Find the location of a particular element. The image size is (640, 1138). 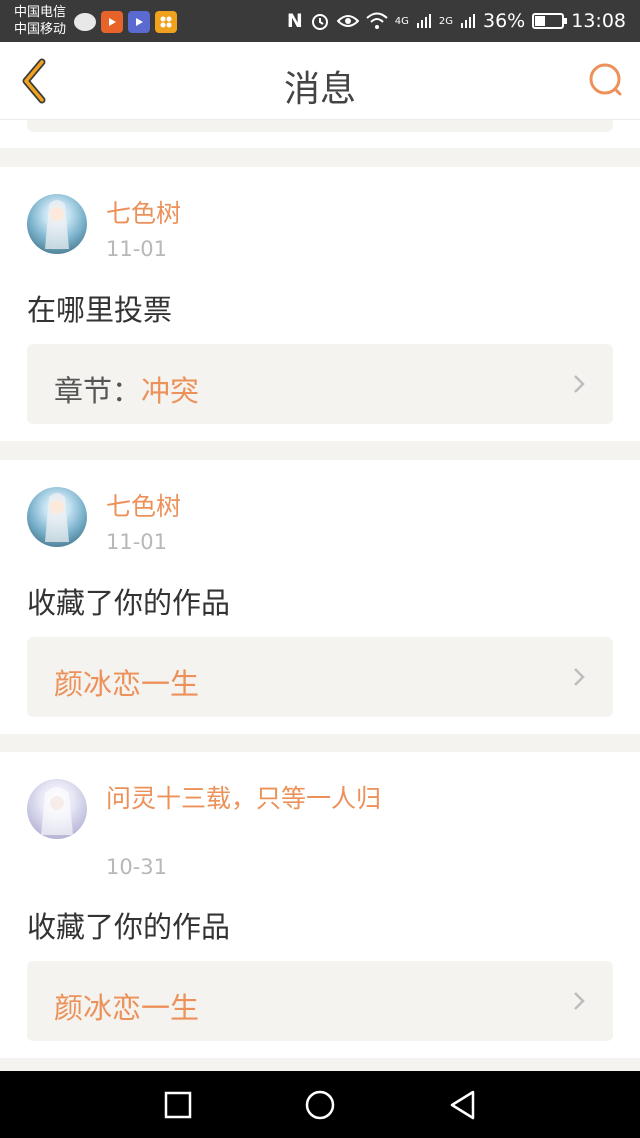

eye-icon is located at coordinates (347, 21).